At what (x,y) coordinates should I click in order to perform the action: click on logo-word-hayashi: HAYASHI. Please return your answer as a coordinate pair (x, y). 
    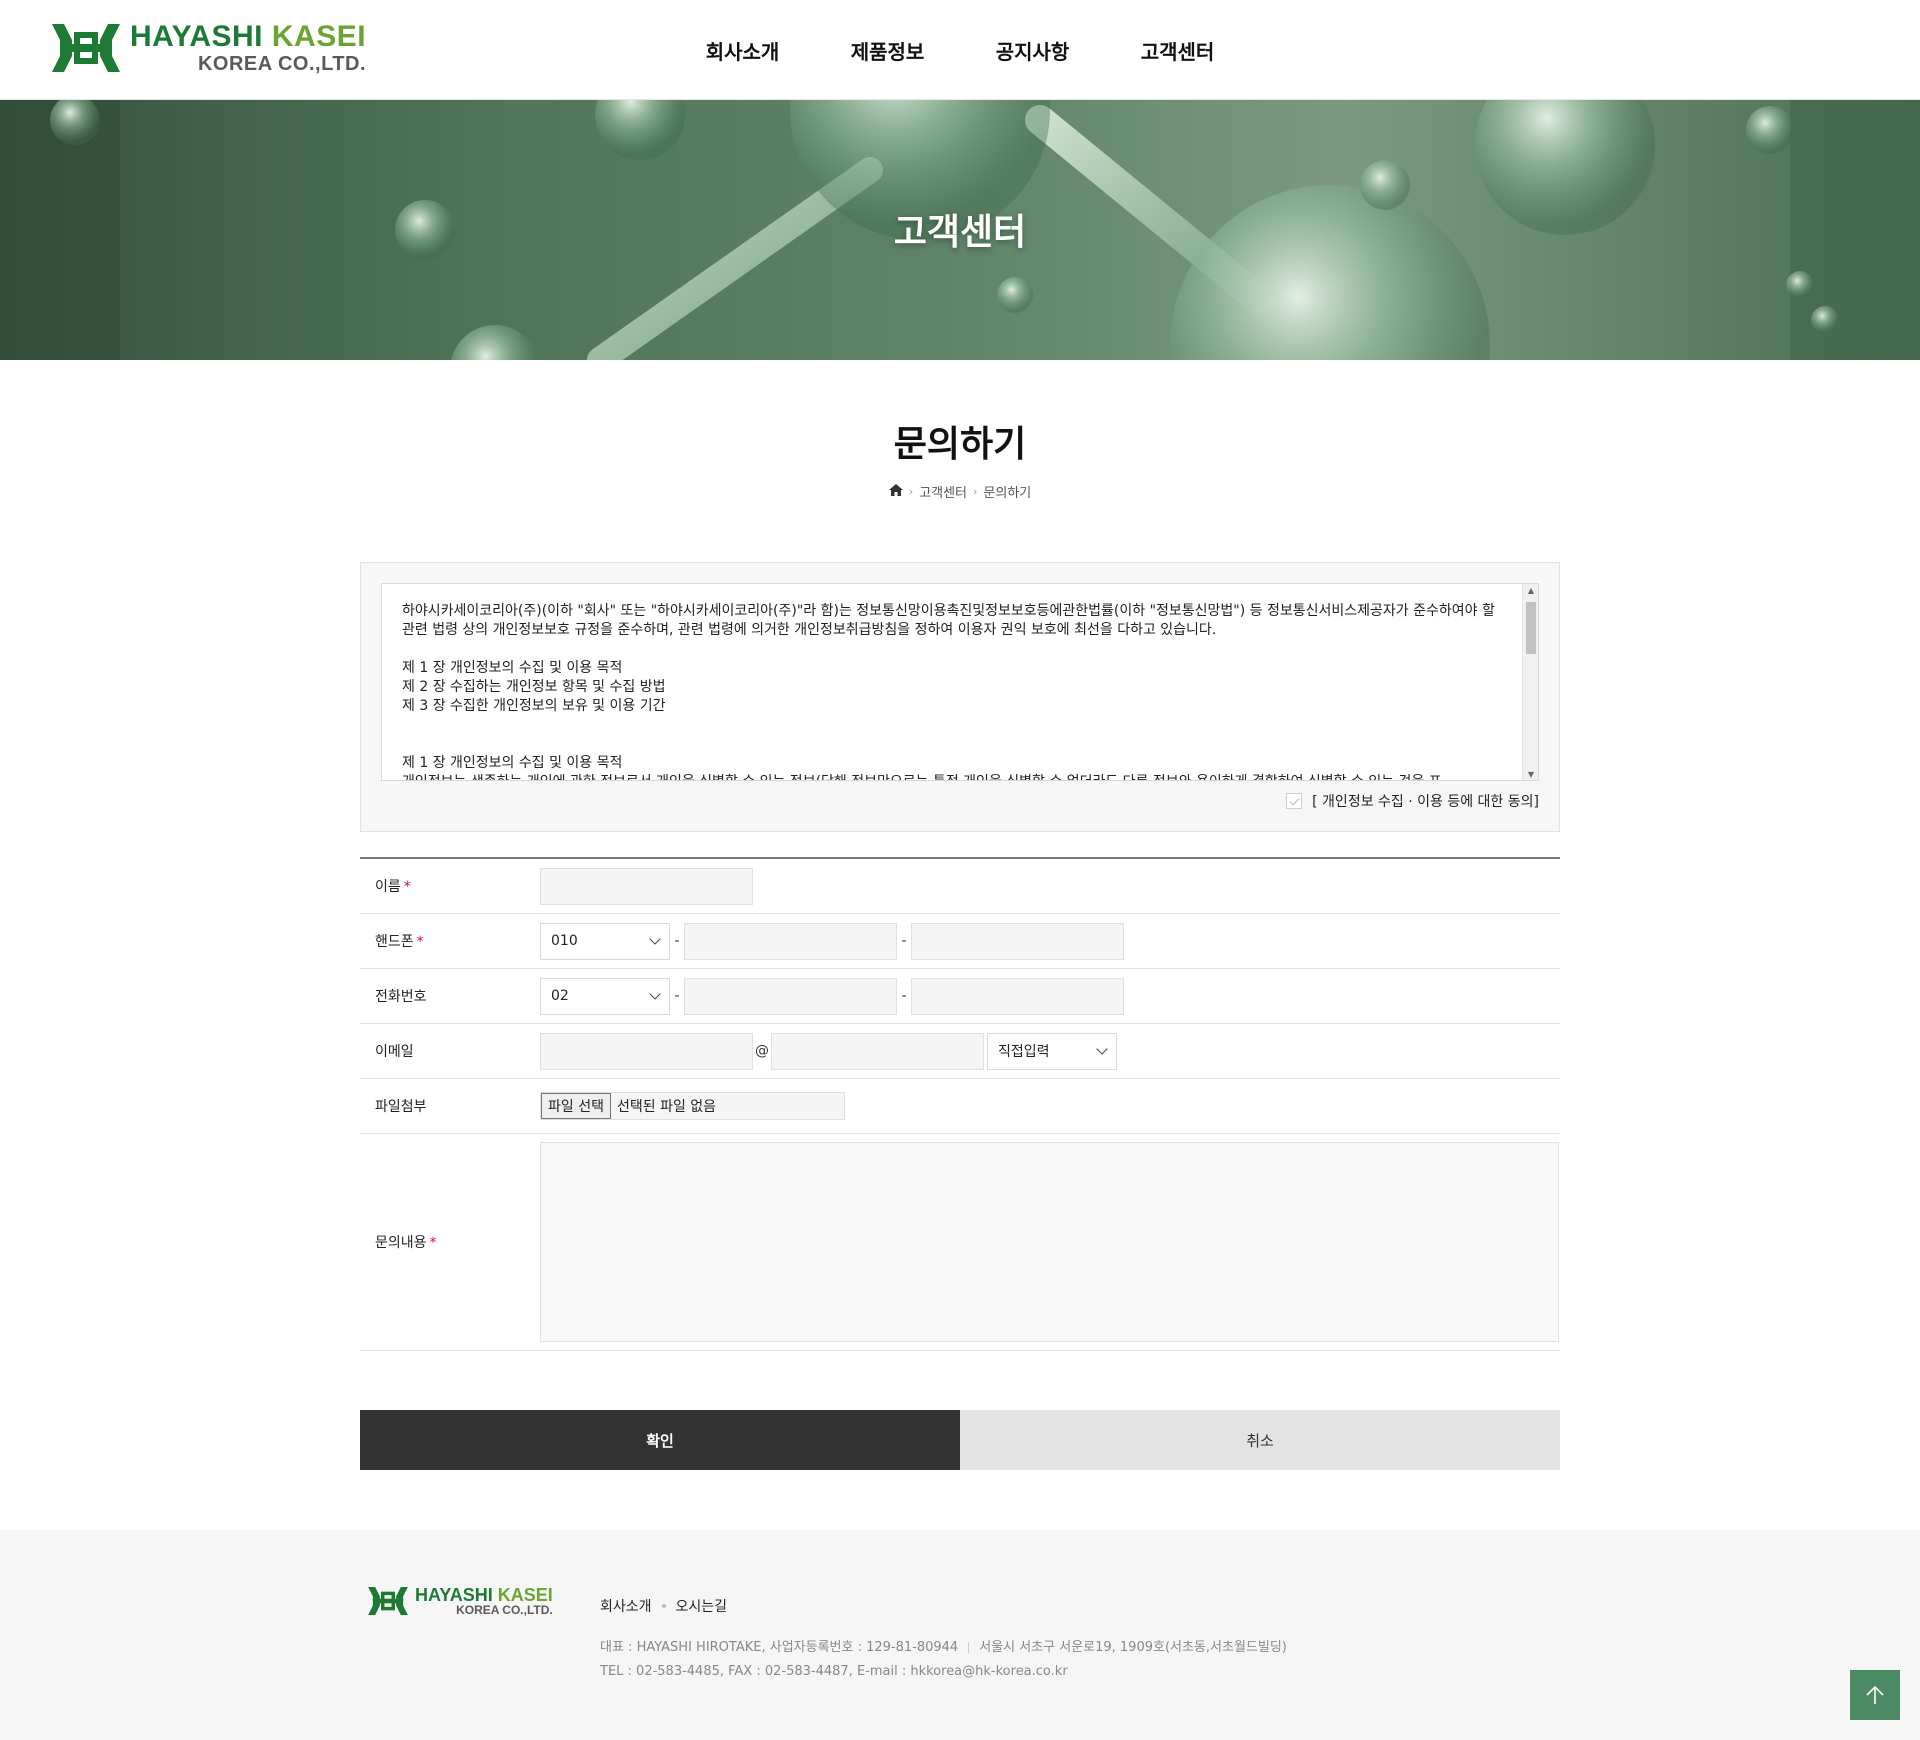
    Looking at the image, I should click on (197, 36).